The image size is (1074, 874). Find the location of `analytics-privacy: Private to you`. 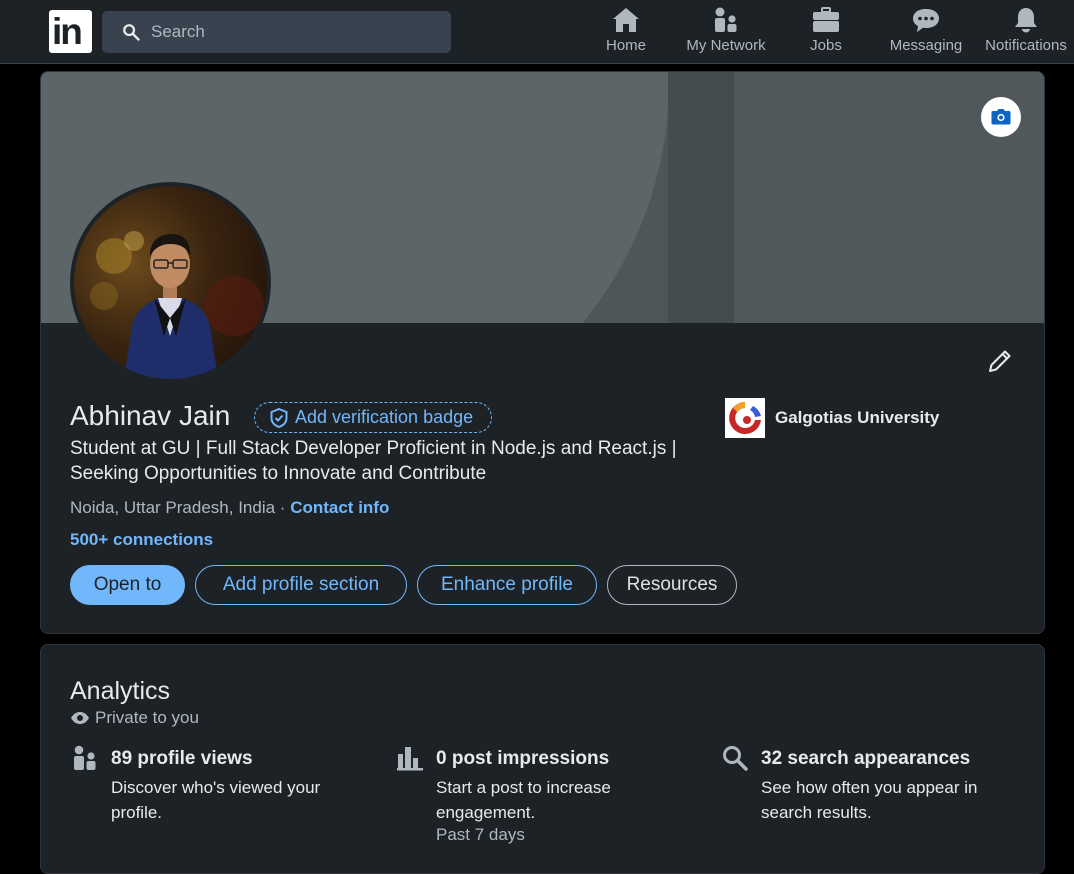

analytics-privacy: Private to you is located at coordinates (134, 718).